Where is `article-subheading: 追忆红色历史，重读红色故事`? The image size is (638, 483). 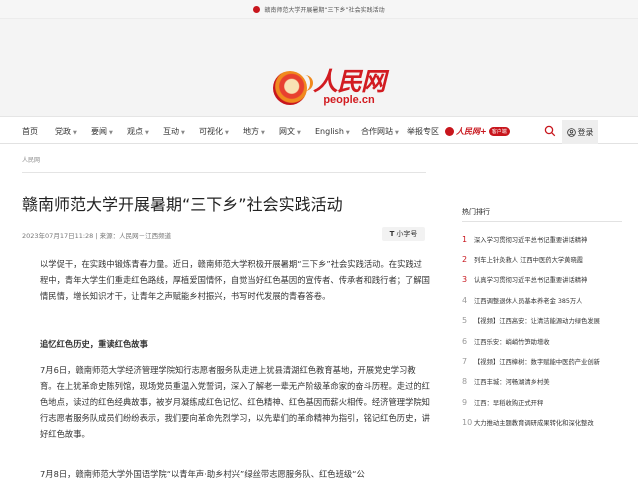 article-subheading: 追忆红色历史，重读红色故事 is located at coordinates (94, 344).